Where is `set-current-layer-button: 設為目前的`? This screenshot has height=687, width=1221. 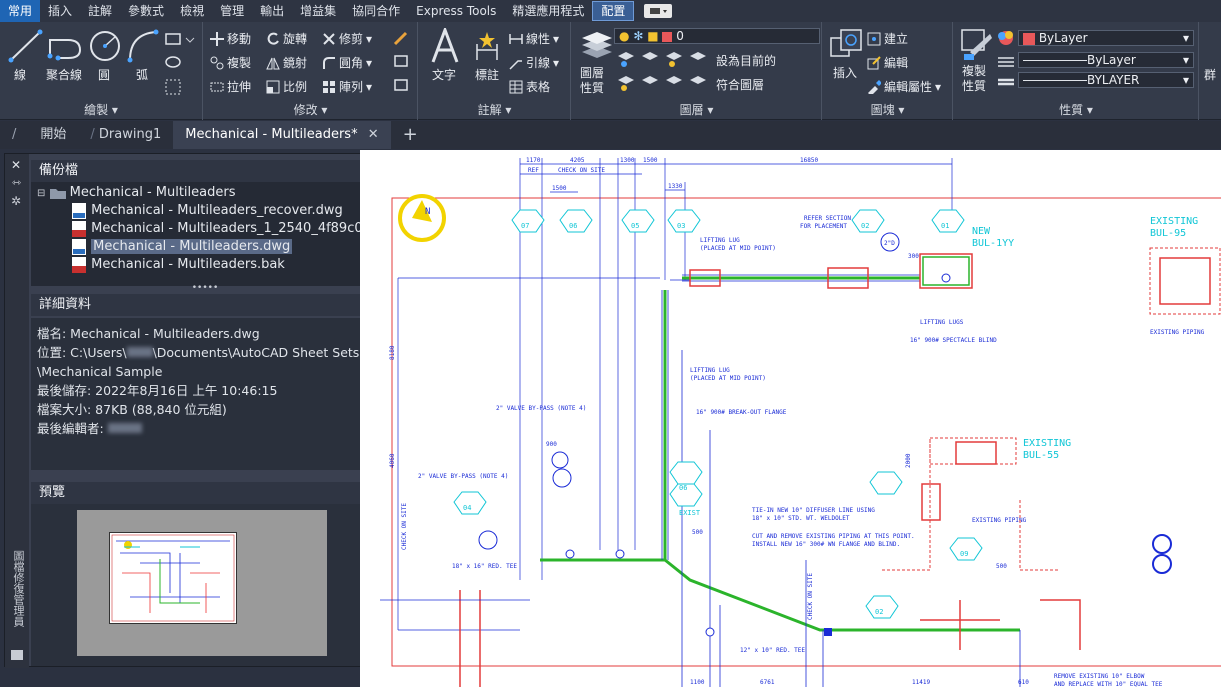 set-current-layer-button: 設為目前的 is located at coordinates (746, 60).